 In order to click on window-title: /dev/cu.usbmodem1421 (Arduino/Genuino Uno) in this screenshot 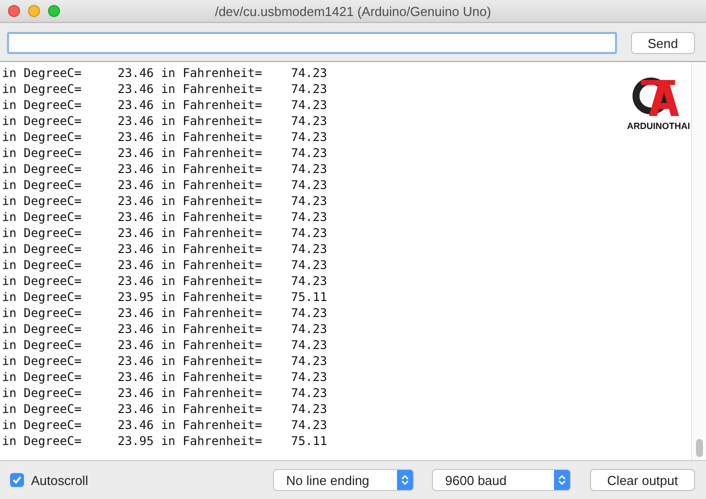, I will do `click(353, 11)`.